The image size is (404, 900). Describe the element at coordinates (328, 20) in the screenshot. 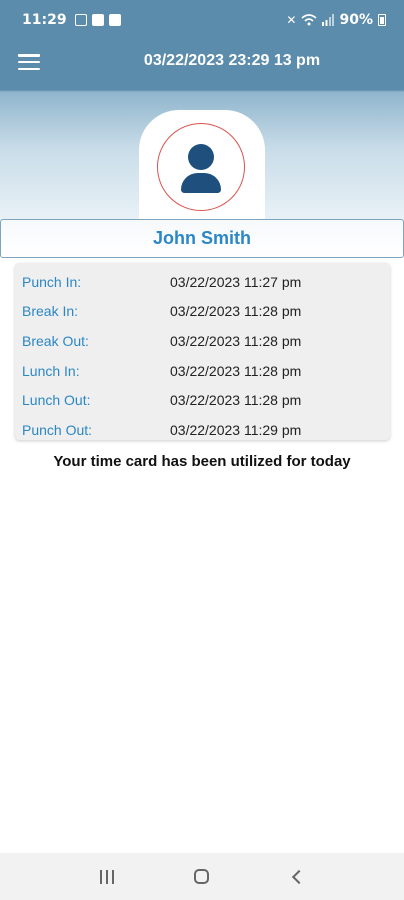

I see `signal-icon` at that location.